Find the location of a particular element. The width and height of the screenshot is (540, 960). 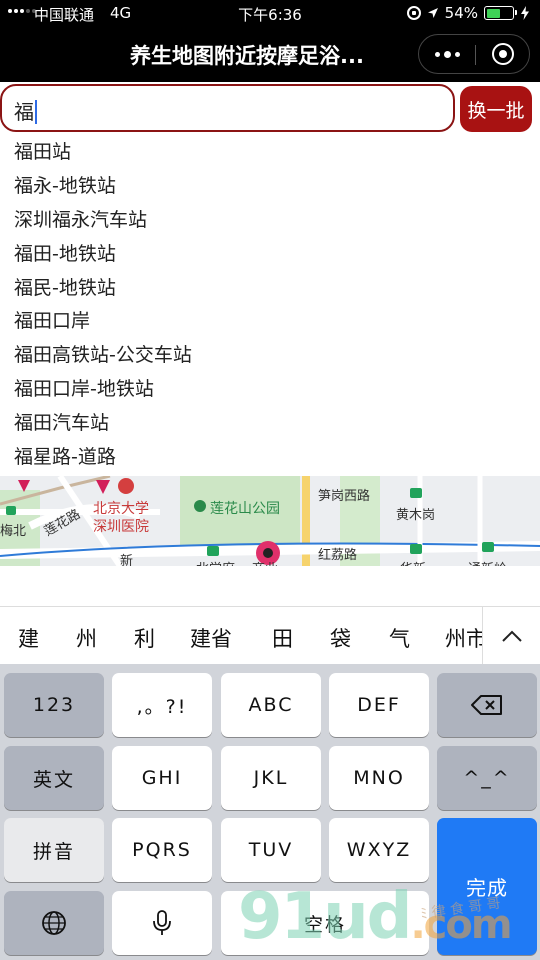

battery-percent: 54% is located at coordinates (461, 13).